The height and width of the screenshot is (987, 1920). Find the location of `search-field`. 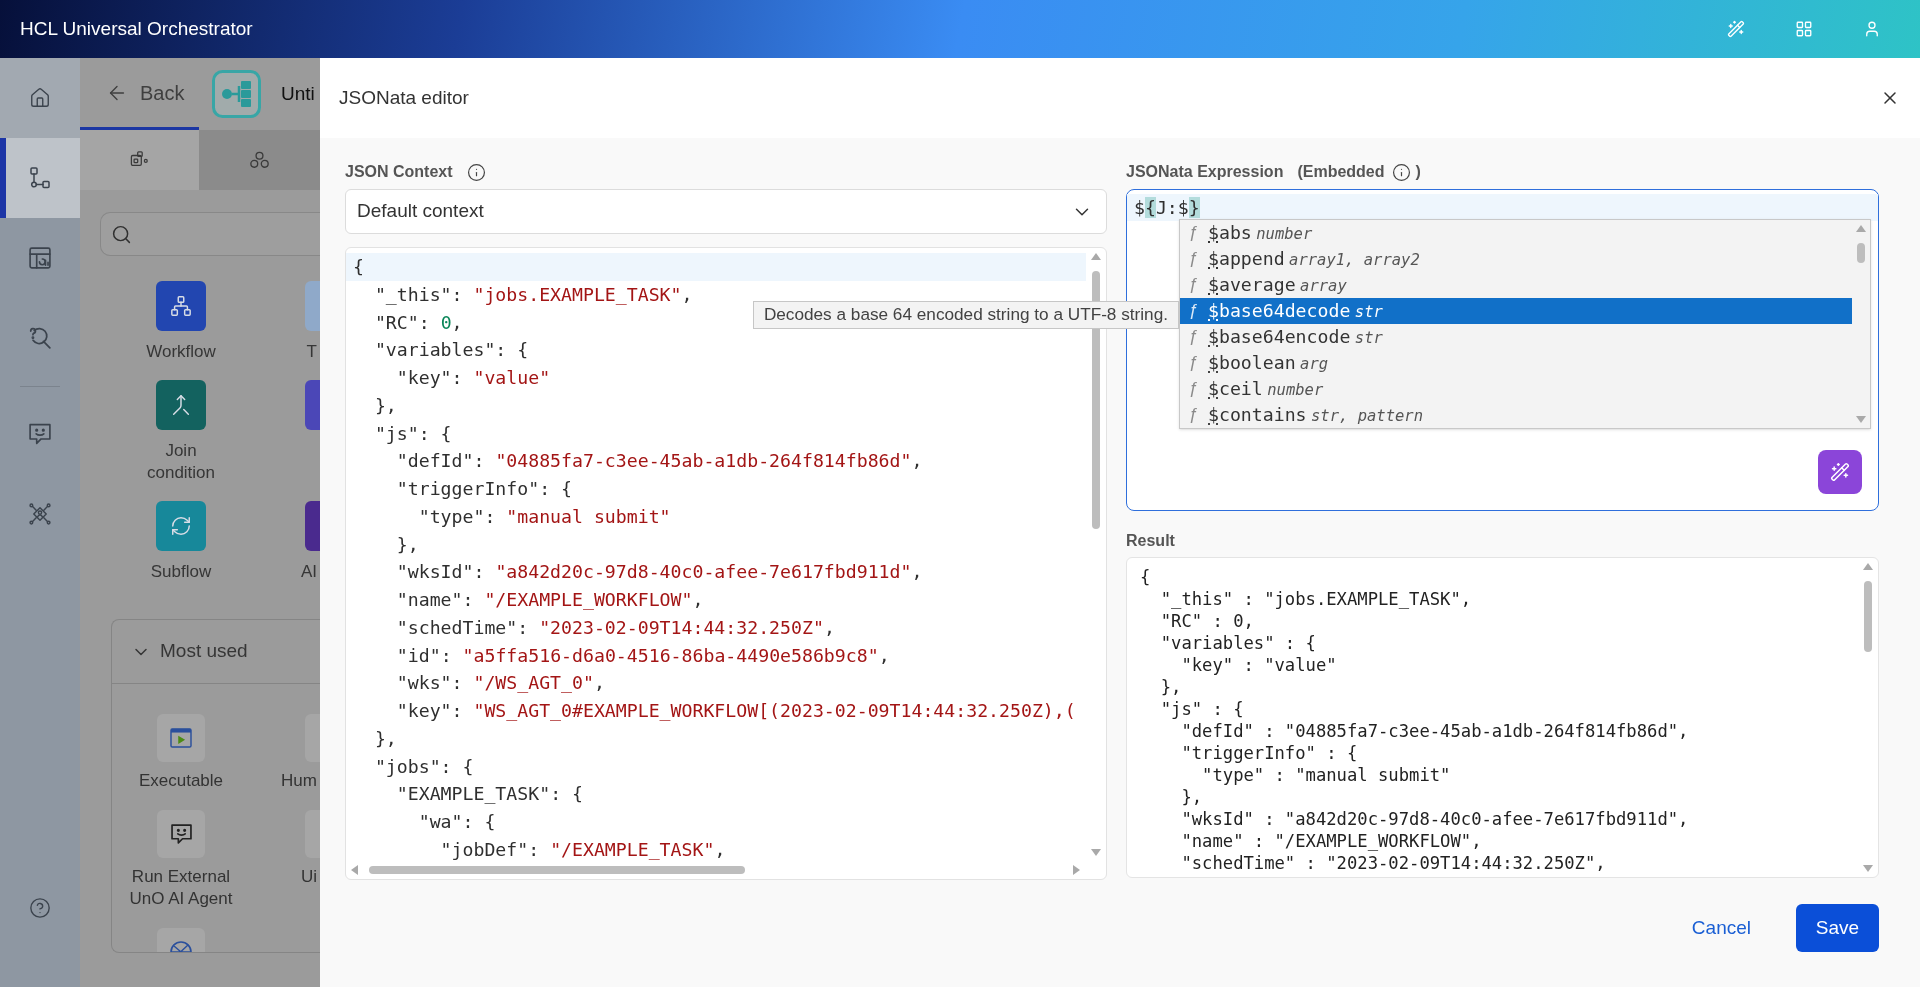

search-field is located at coordinates (210, 234).